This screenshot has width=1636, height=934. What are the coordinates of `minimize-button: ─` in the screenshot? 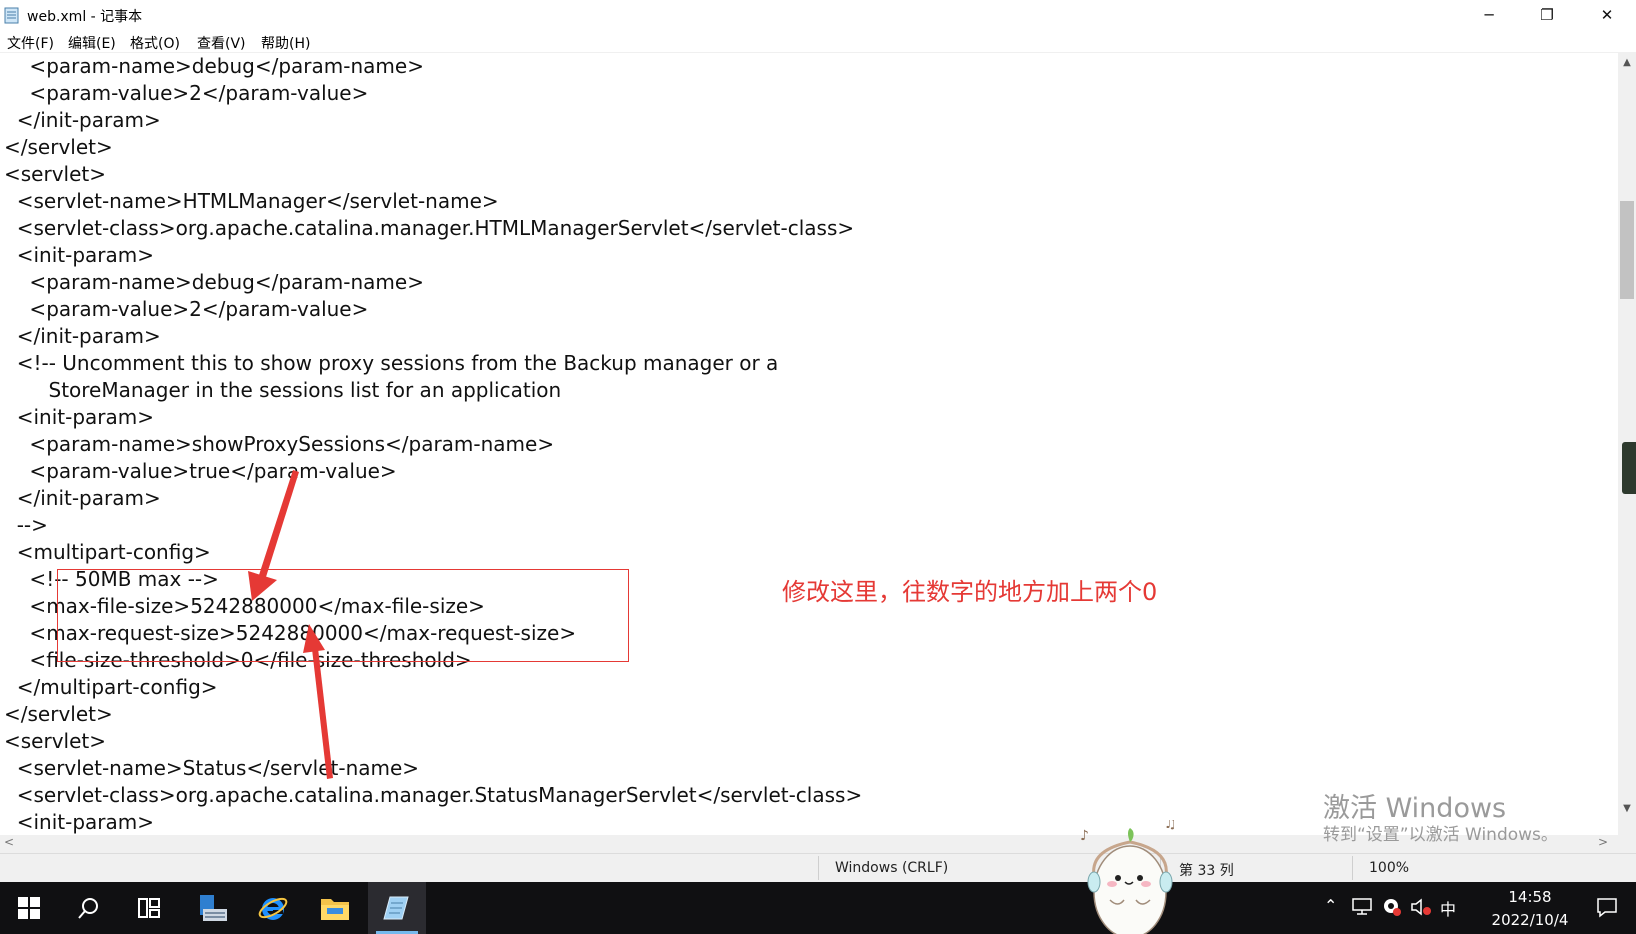 It's located at (1489, 15).